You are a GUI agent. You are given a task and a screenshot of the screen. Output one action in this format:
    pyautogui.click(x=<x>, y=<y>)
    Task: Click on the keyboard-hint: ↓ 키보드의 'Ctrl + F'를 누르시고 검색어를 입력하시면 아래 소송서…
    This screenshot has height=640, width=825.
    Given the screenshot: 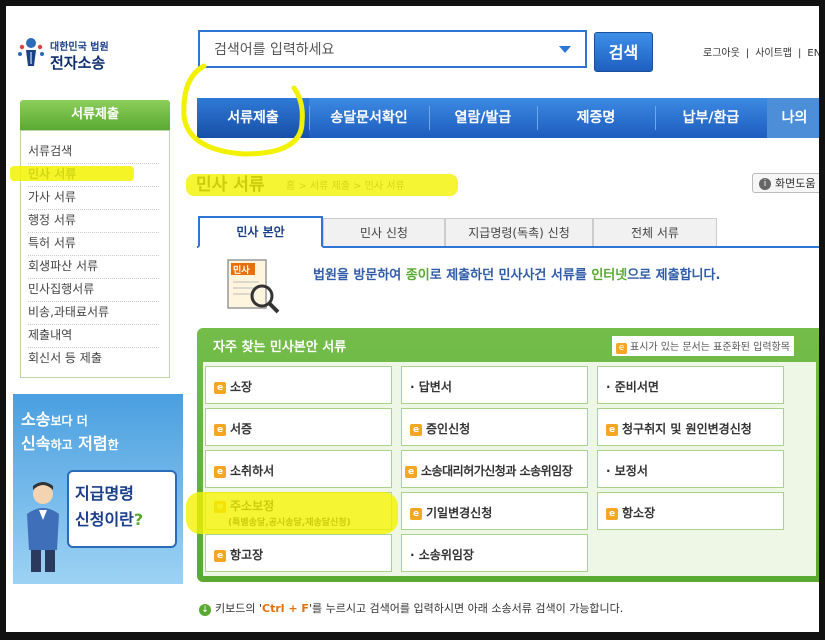 What is the action you would take?
    pyautogui.click(x=411, y=608)
    